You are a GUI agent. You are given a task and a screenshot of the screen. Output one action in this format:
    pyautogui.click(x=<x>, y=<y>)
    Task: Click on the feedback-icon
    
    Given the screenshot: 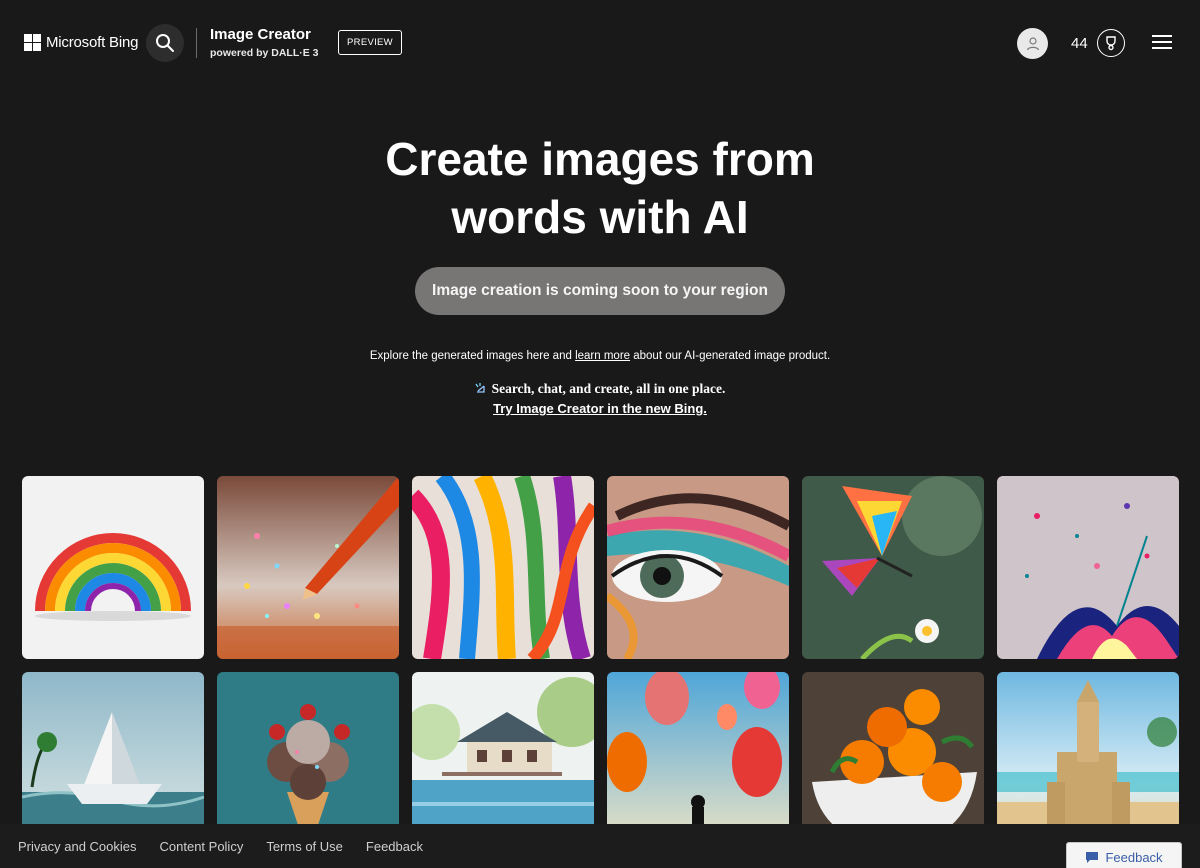 What is the action you would take?
    pyautogui.click(x=1092, y=857)
    